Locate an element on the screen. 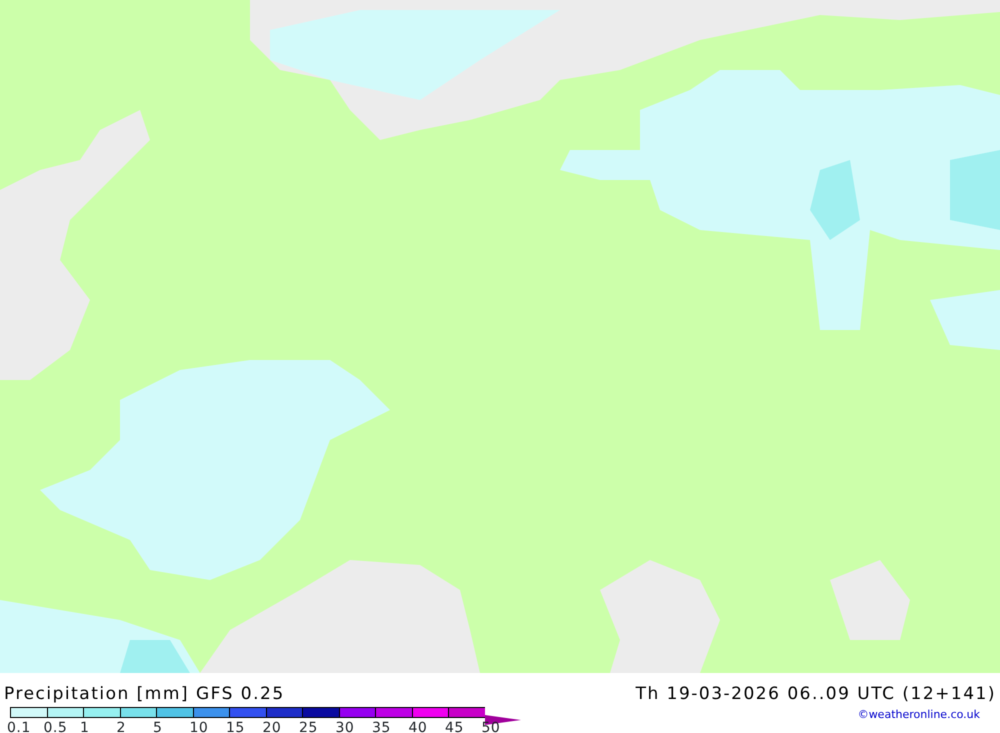  legend-label: 0.1 is located at coordinates (19, 727).